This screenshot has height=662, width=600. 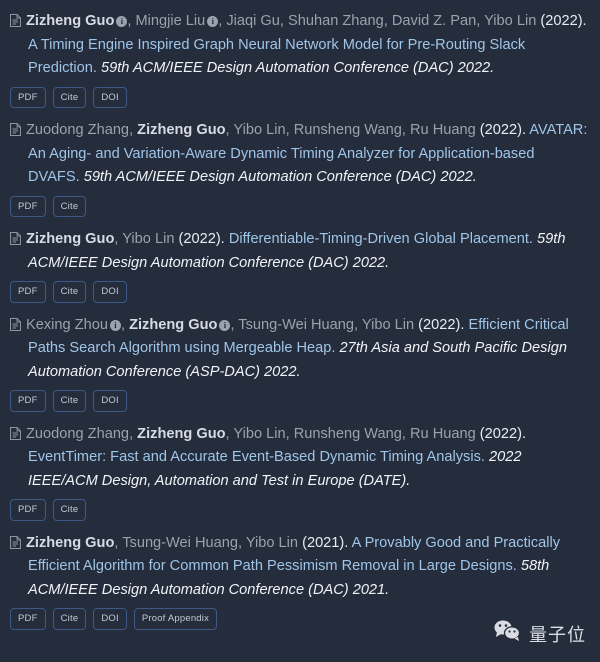 What do you see at coordinates (170, 21) in the screenshot?
I see `author-name: Mingjie Liu` at bounding box center [170, 21].